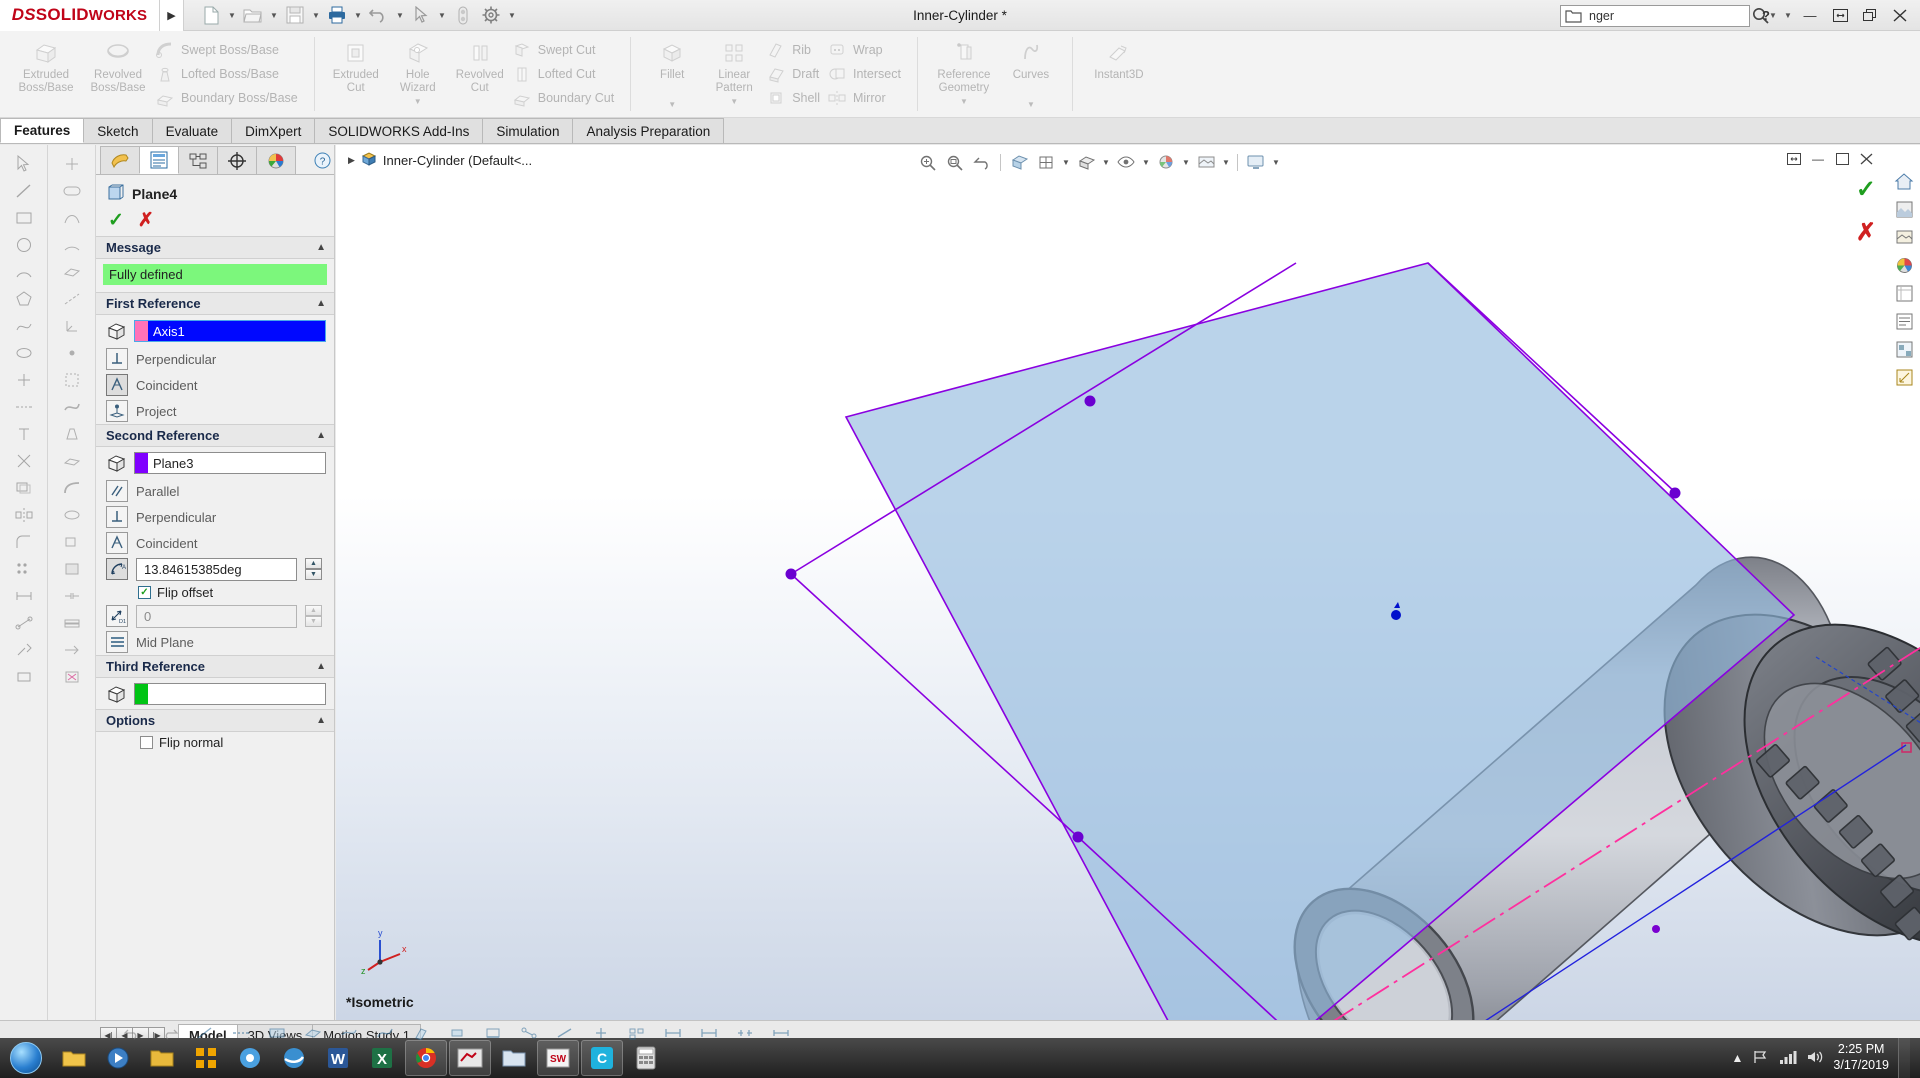  What do you see at coordinates (349, 1033) in the screenshot?
I see `strip-surface-icon` at bounding box center [349, 1033].